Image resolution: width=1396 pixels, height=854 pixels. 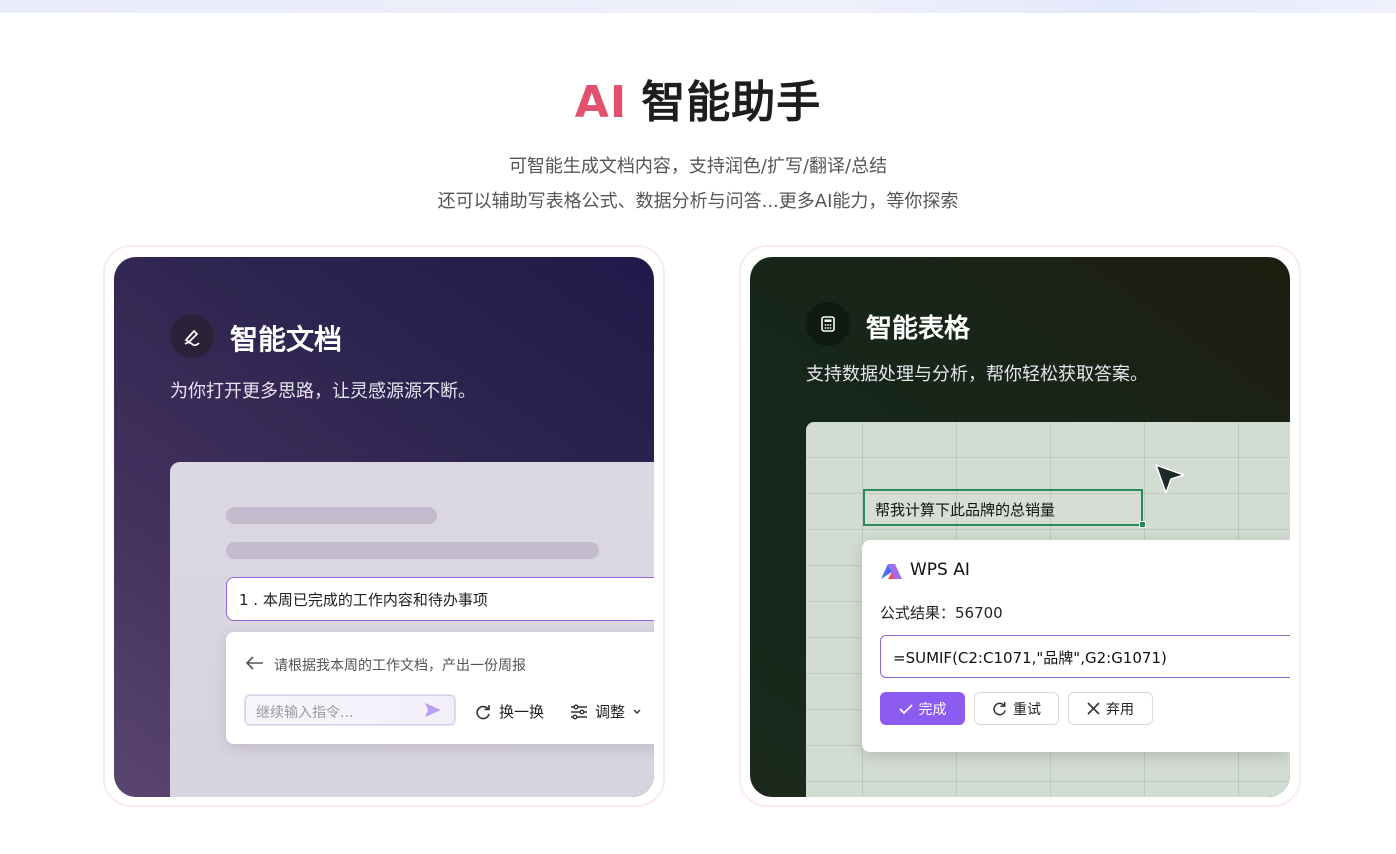 What do you see at coordinates (977, 374) in the screenshot?
I see `sheet-card-desc: 支持数据处理与分析，帮你轻松获取答案。` at bounding box center [977, 374].